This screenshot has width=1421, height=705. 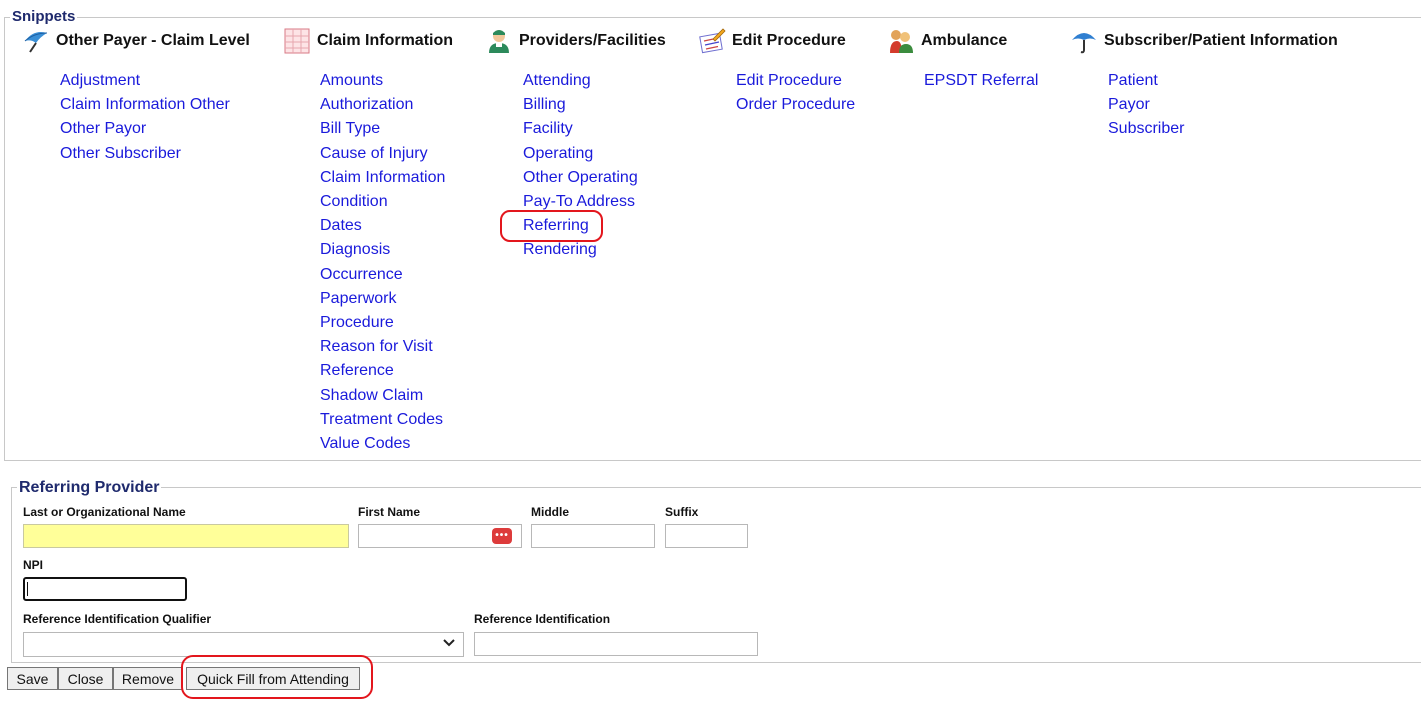 What do you see at coordinates (1146, 129) in the screenshot?
I see `link-subscriber: Subscriber` at bounding box center [1146, 129].